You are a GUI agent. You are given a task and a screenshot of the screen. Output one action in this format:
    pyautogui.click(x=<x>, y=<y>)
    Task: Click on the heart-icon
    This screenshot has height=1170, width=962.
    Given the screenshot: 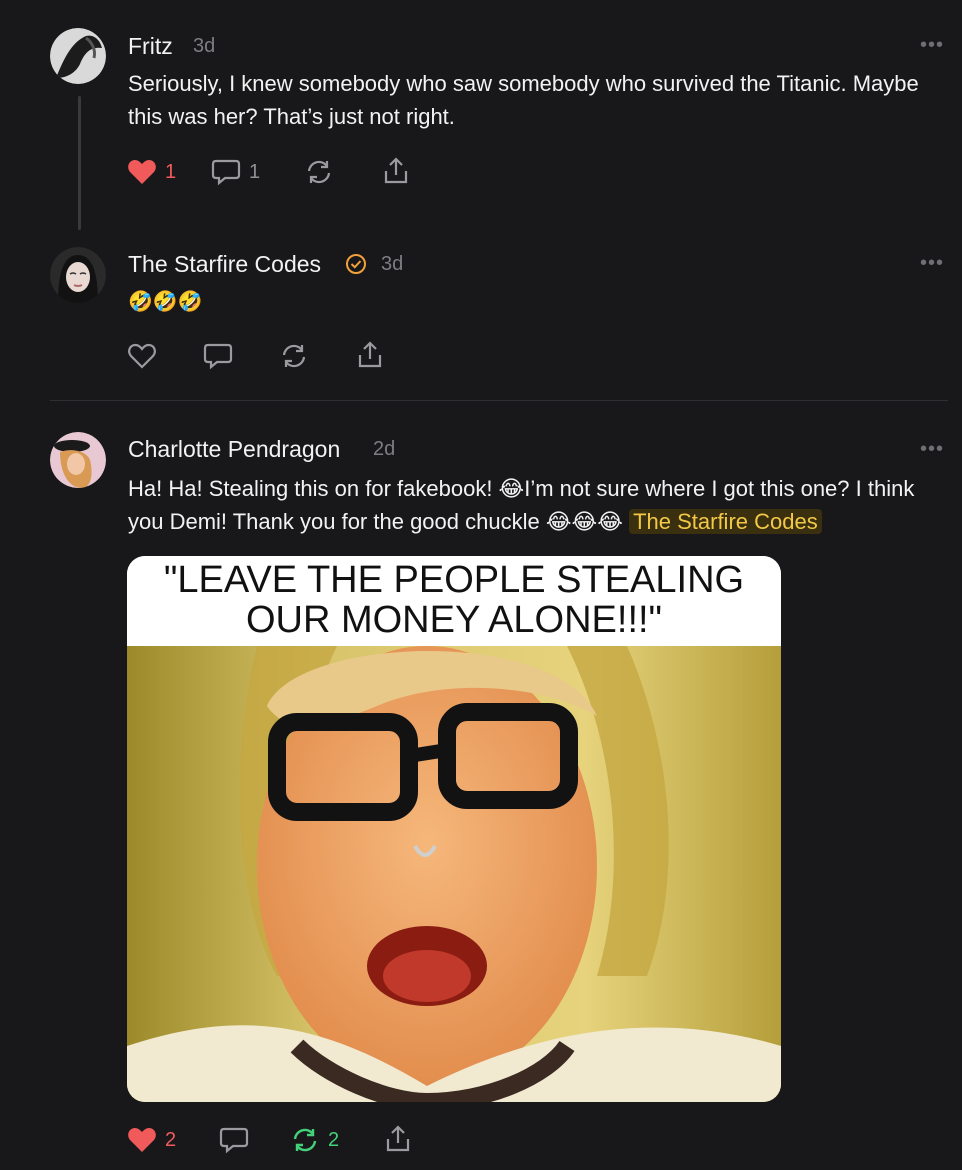 What is the action you would take?
    pyautogui.click(x=142, y=356)
    